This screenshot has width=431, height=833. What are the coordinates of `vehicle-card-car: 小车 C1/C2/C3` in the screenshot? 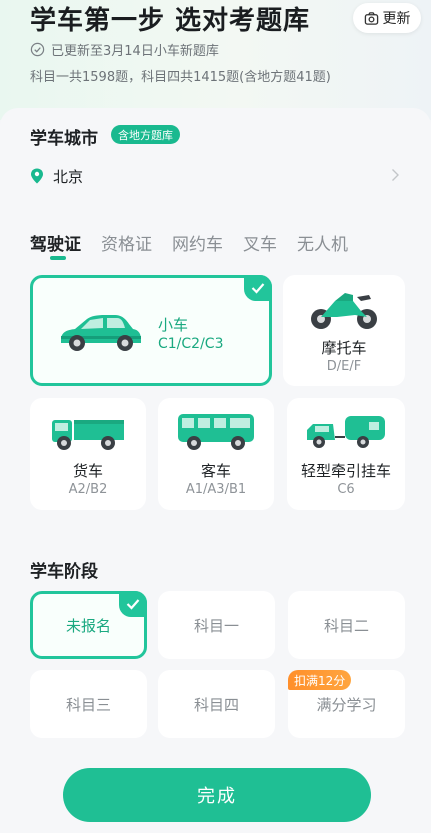 It's located at (151, 330).